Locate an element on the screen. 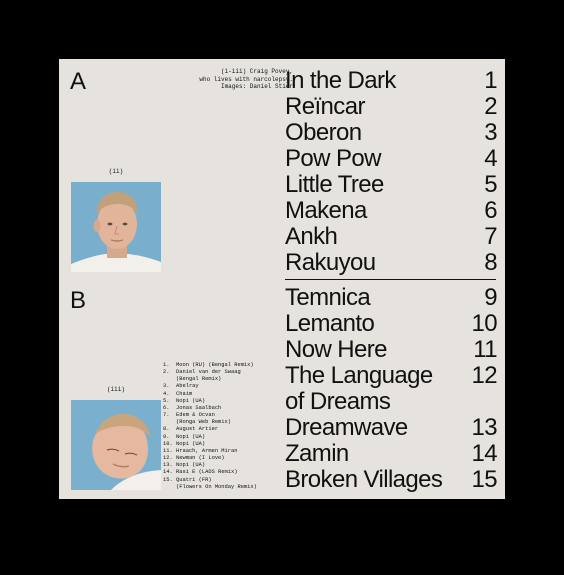  list-number: 14. is located at coordinates (168, 472).